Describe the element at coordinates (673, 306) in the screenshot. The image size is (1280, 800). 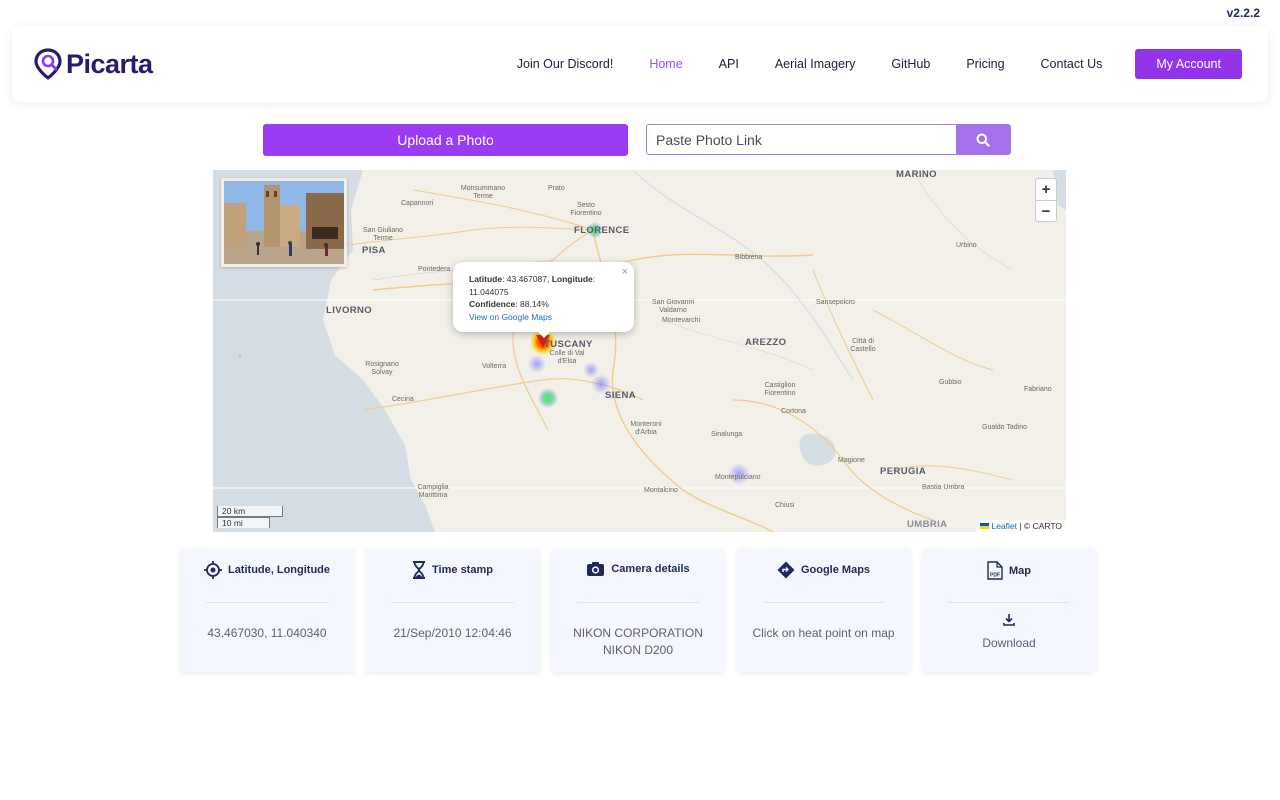
I see `map-label: San Giovanni Valdarno` at that location.